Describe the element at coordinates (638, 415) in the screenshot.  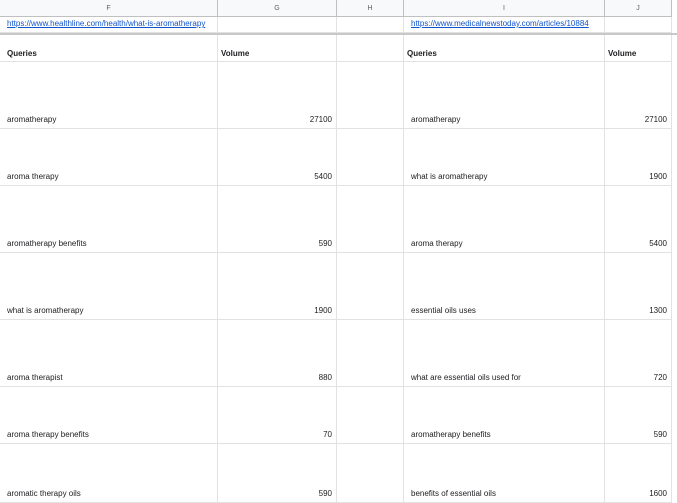
I see `volume-cell-right: 590` at that location.